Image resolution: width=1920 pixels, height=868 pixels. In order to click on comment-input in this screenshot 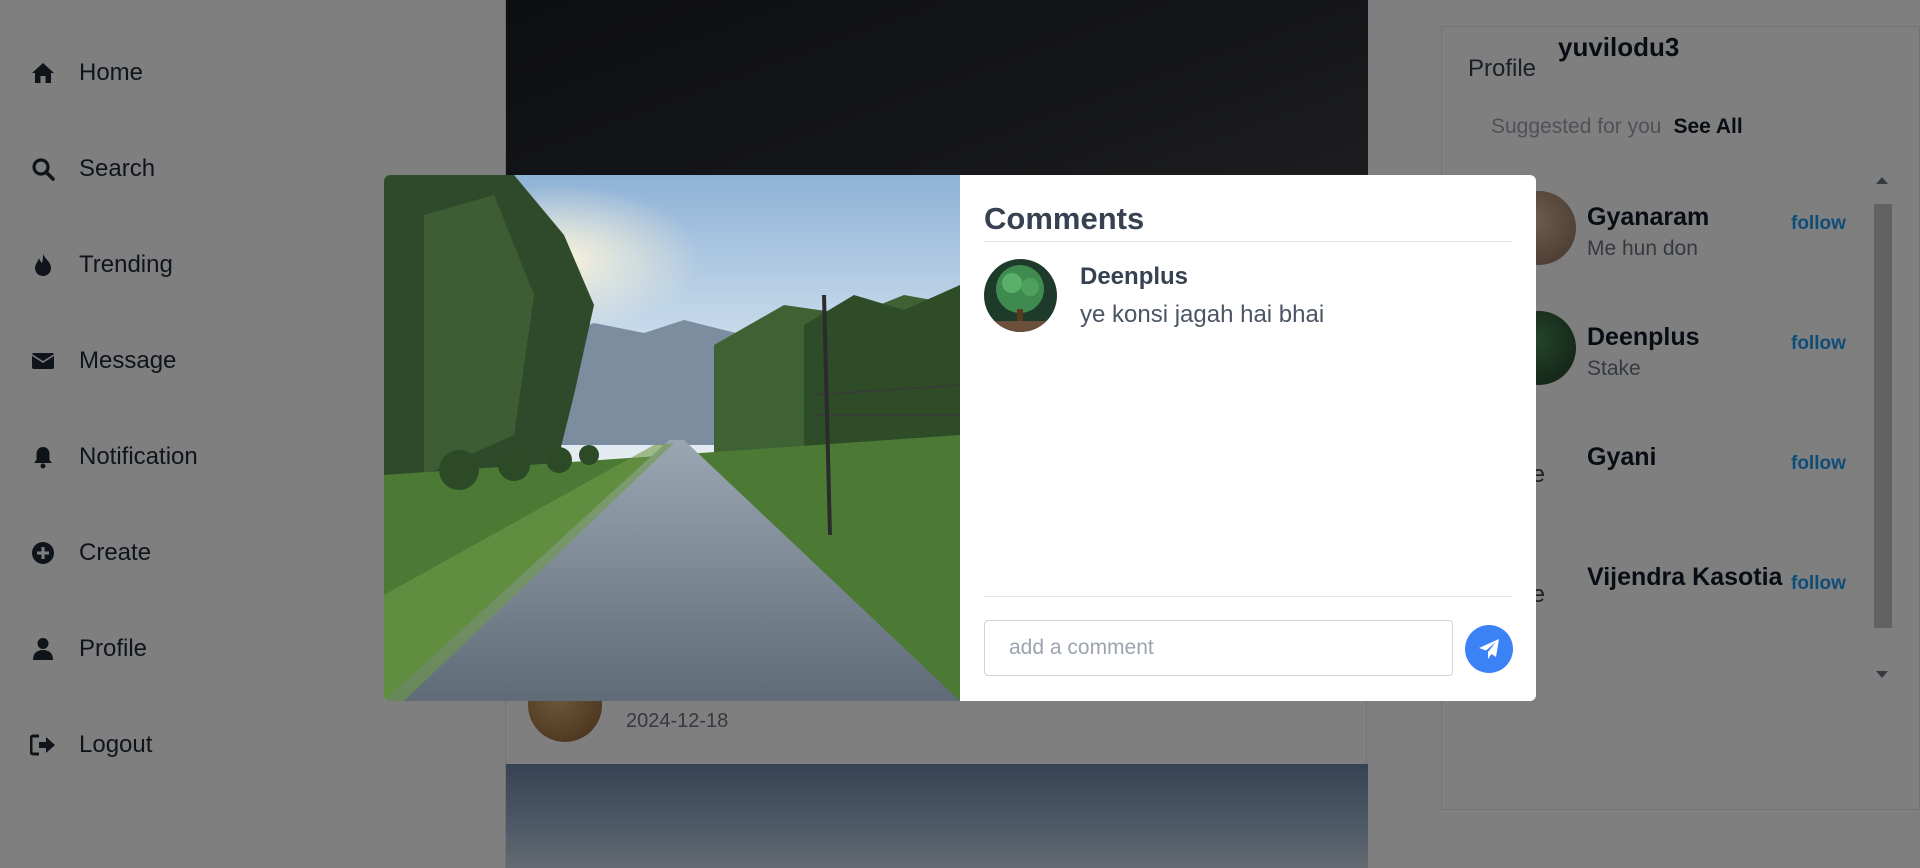, I will do `click(1218, 648)`.